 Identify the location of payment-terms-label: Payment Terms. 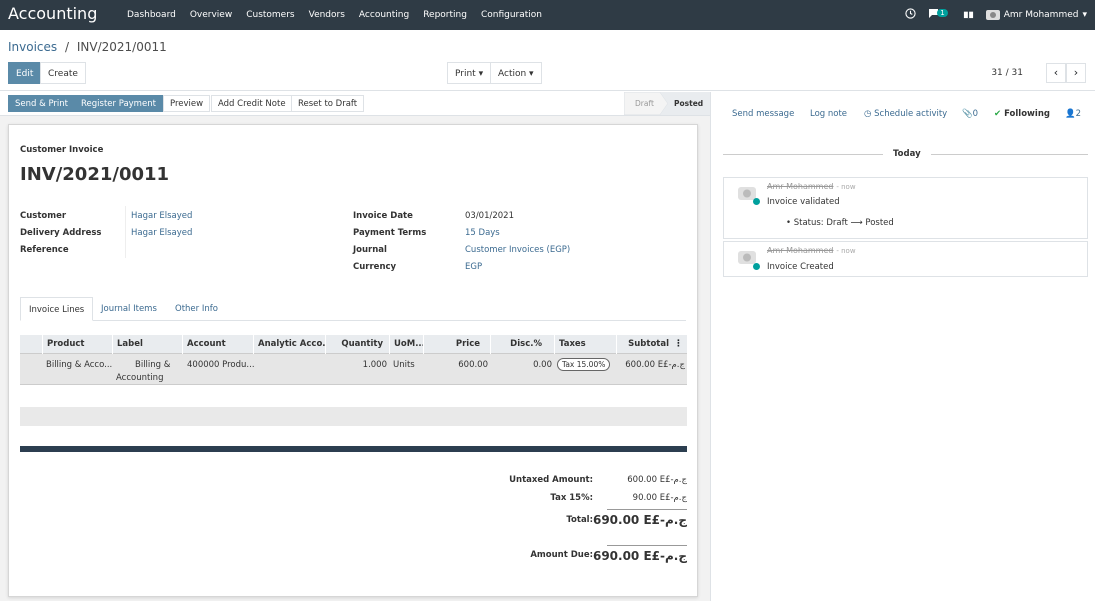
(390, 233).